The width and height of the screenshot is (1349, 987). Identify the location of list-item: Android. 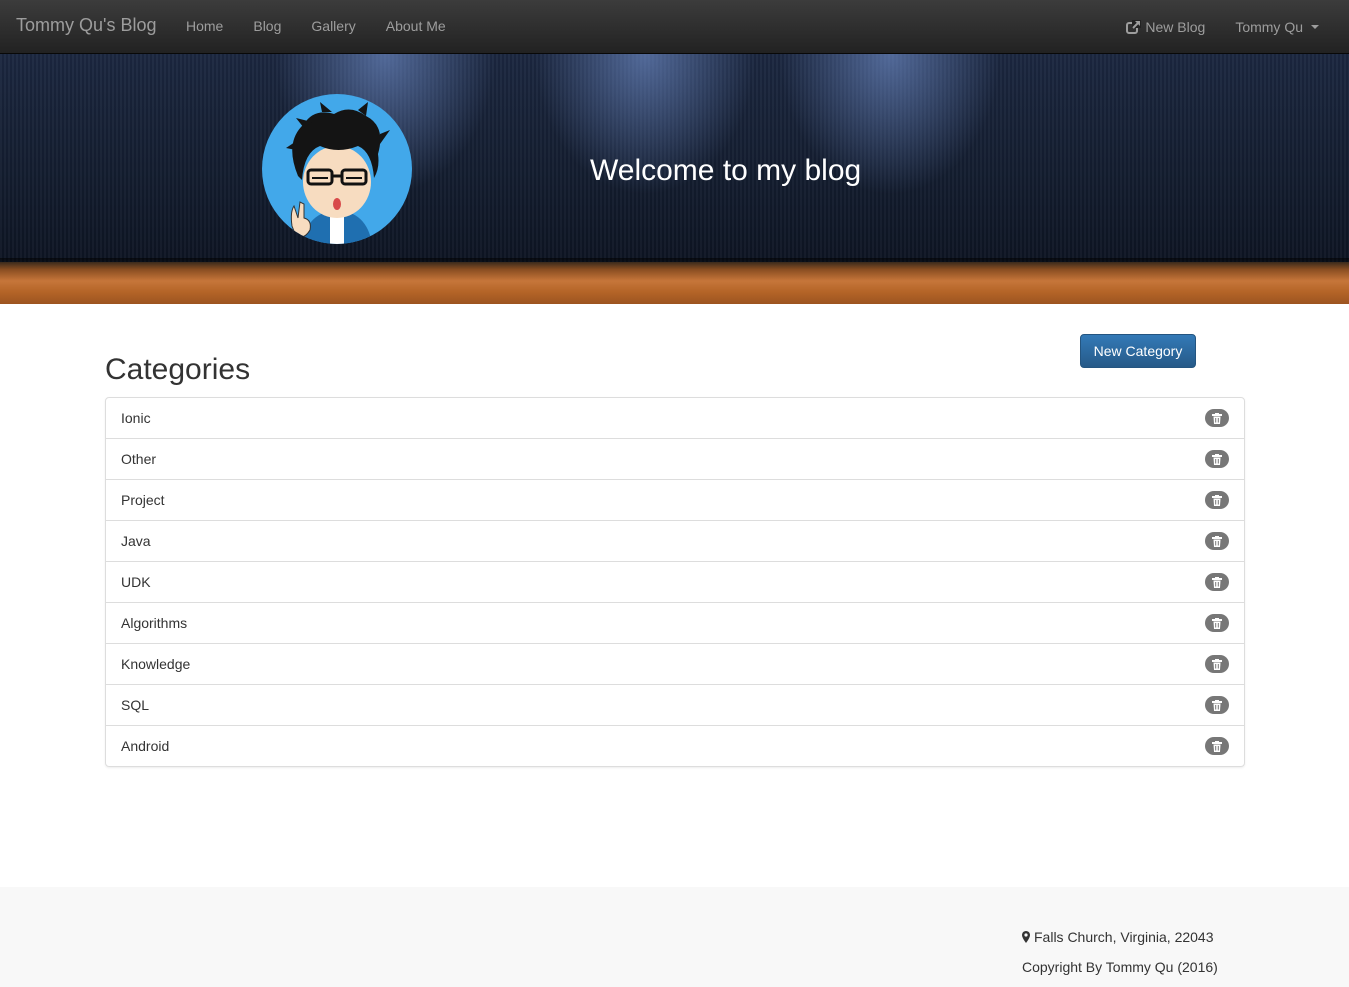
(675, 745).